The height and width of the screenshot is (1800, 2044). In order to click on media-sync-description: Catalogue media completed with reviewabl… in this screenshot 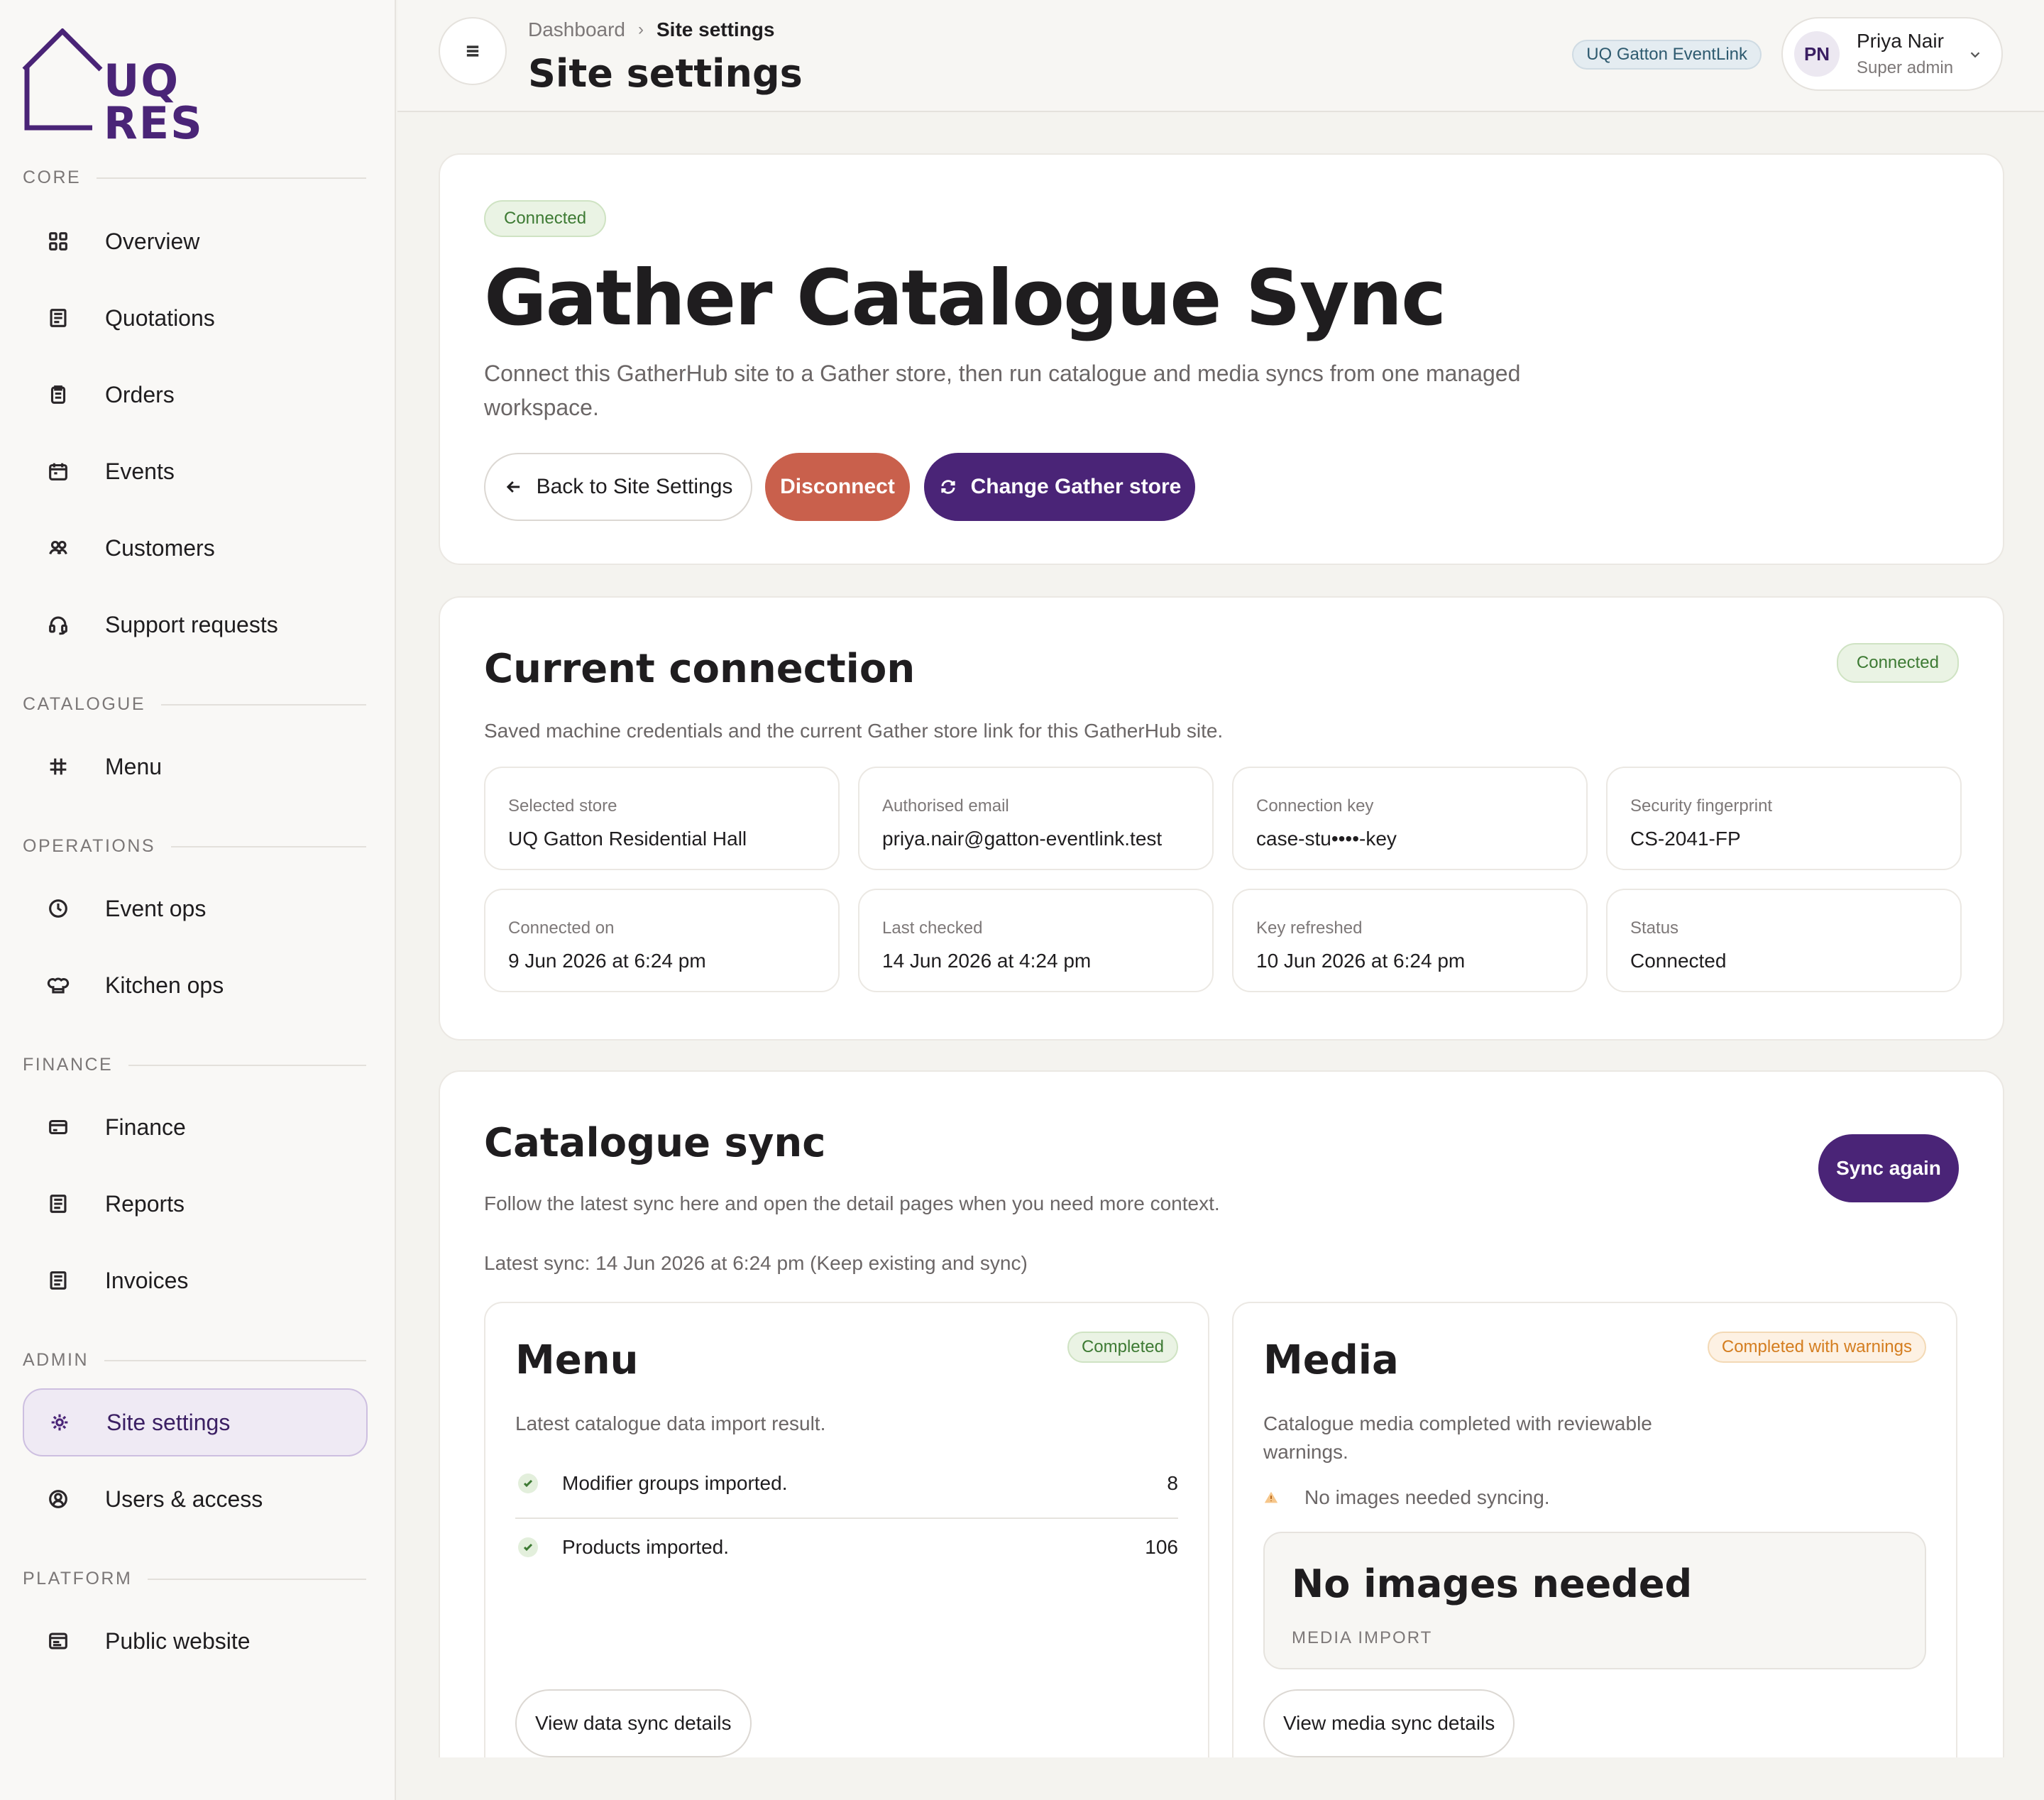, I will do `click(1458, 1437)`.